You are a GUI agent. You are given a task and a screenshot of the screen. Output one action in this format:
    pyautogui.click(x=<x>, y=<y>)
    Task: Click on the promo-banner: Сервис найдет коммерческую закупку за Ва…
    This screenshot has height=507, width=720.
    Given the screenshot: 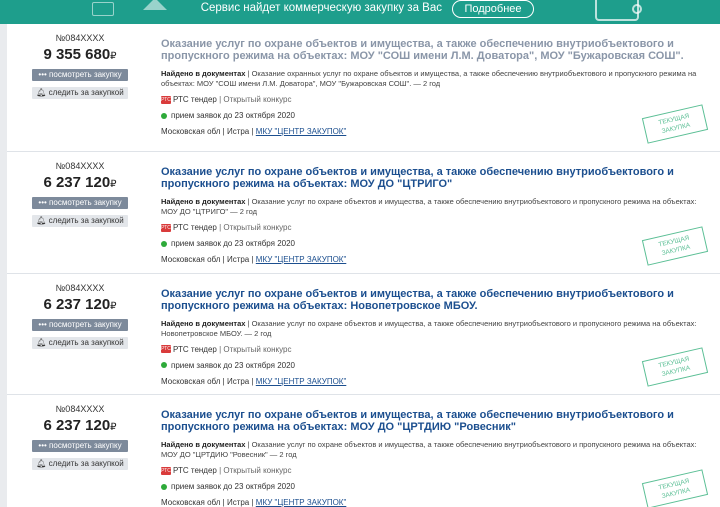 What is the action you would take?
    pyautogui.click(x=360, y=12)
    